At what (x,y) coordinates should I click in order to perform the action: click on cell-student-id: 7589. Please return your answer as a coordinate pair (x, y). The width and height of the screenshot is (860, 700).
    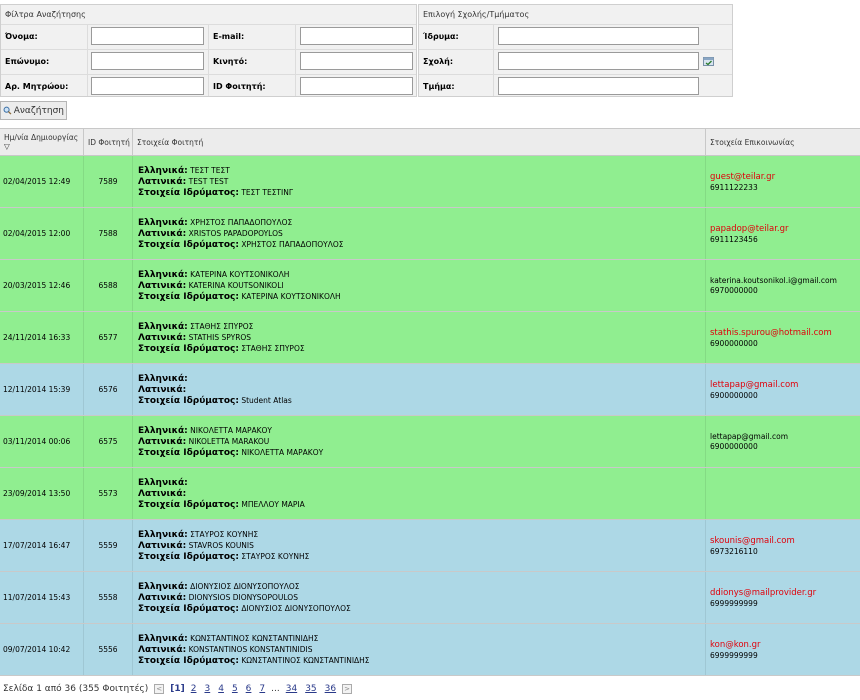
    Looking at the image, I should click on (108, 181).